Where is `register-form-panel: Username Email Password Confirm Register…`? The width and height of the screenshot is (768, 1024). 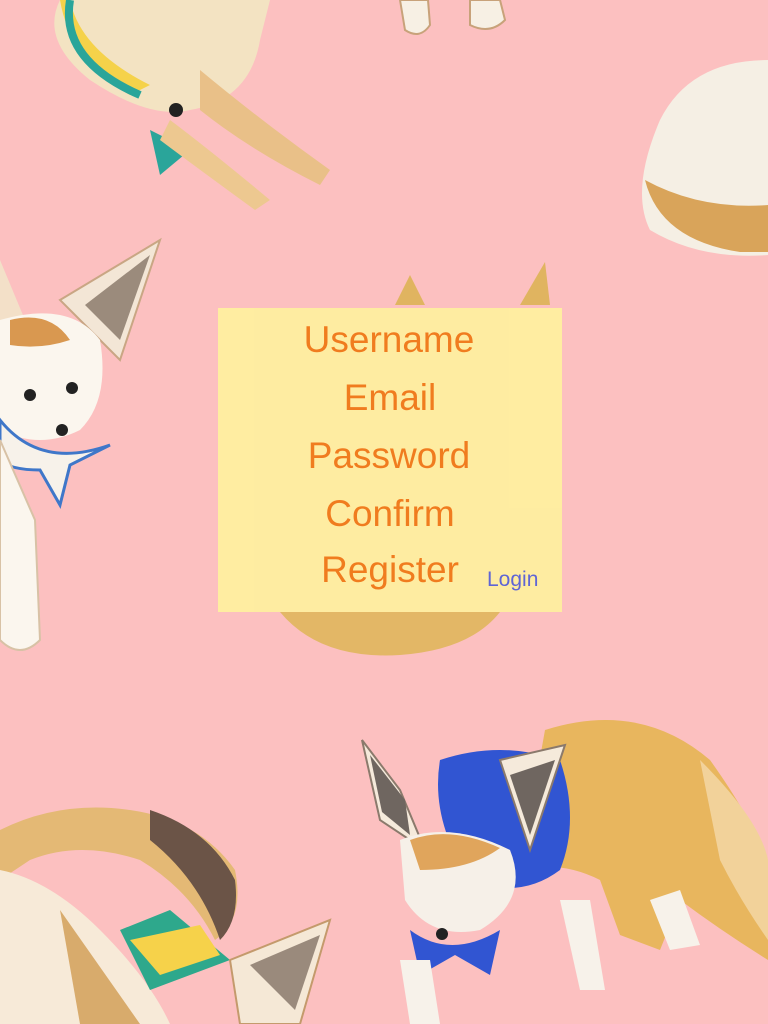
register-form-panel: Username Email Password Confirm Register… is located at coordinates (390, 460).